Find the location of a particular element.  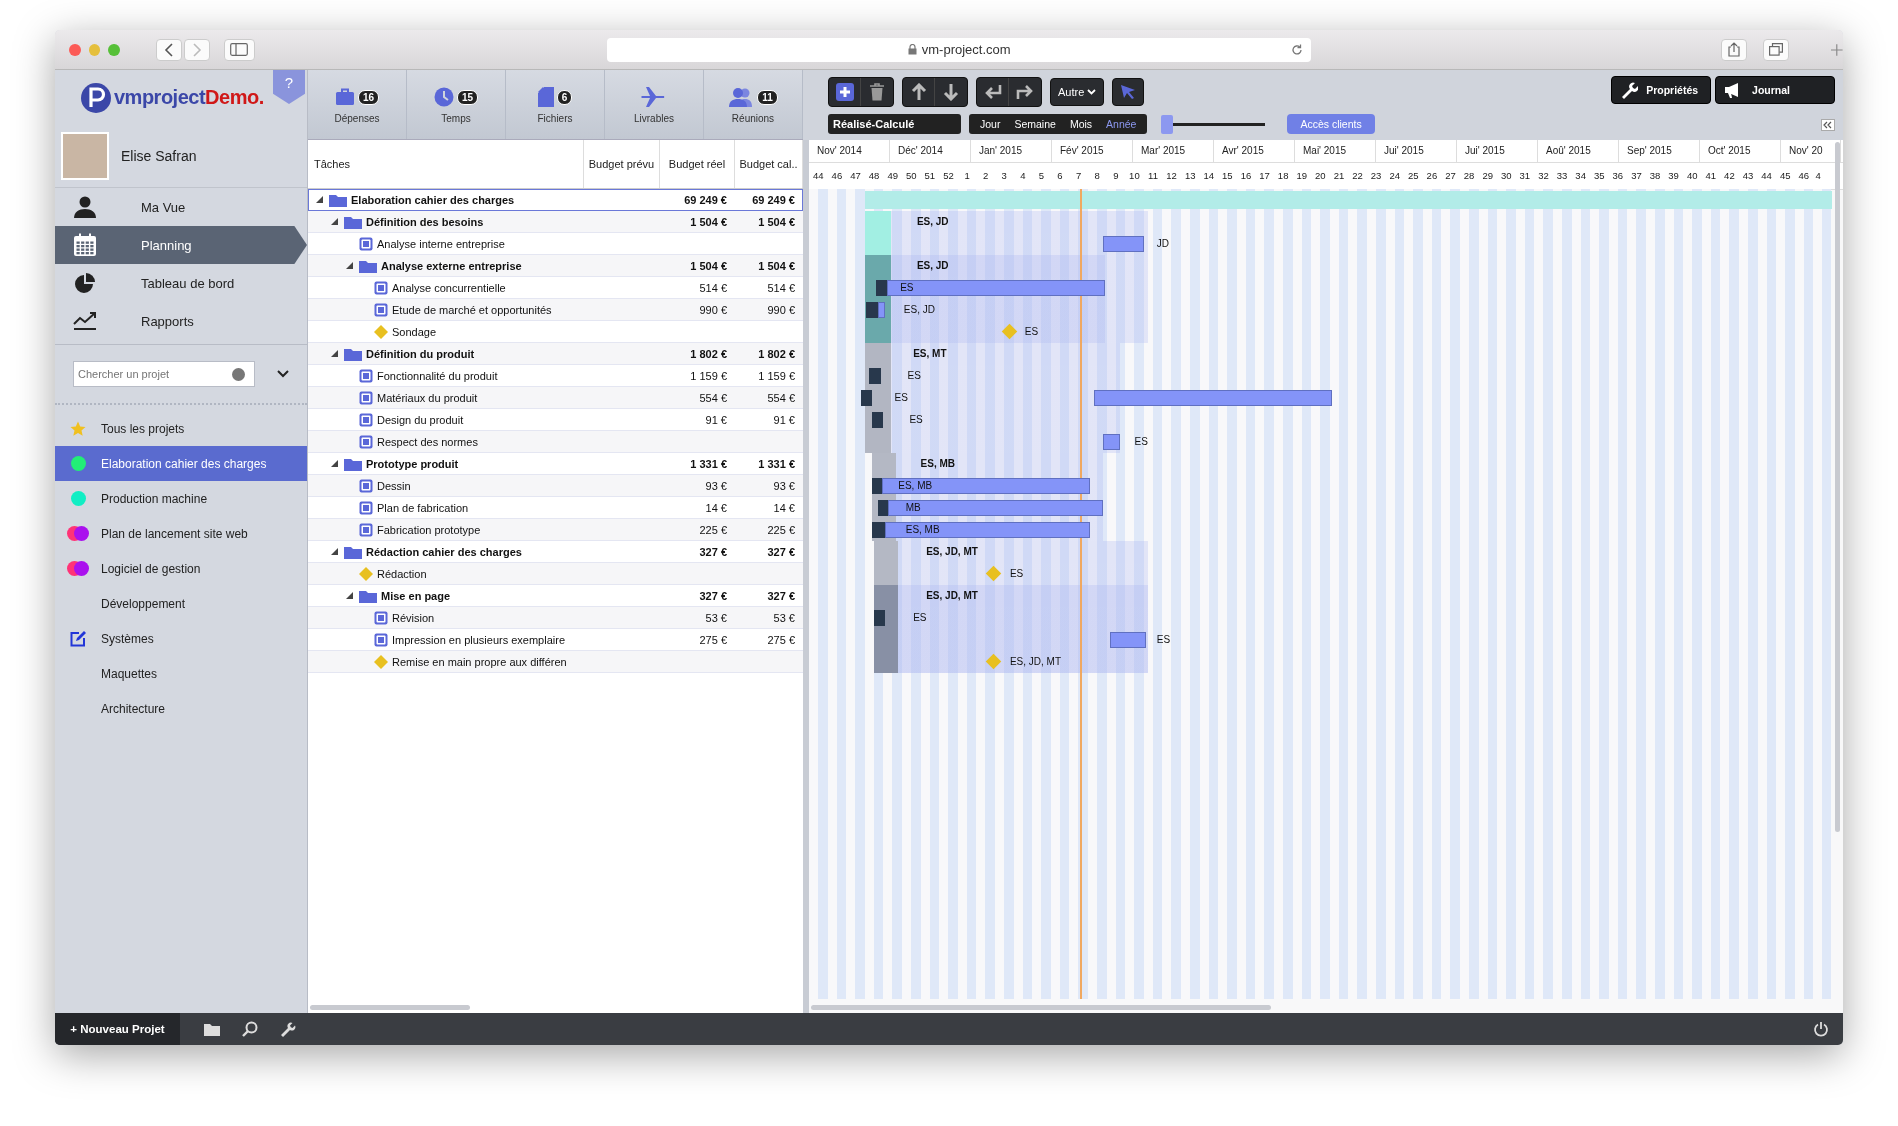

collapse-icon is located at coordinates (1828, 125).